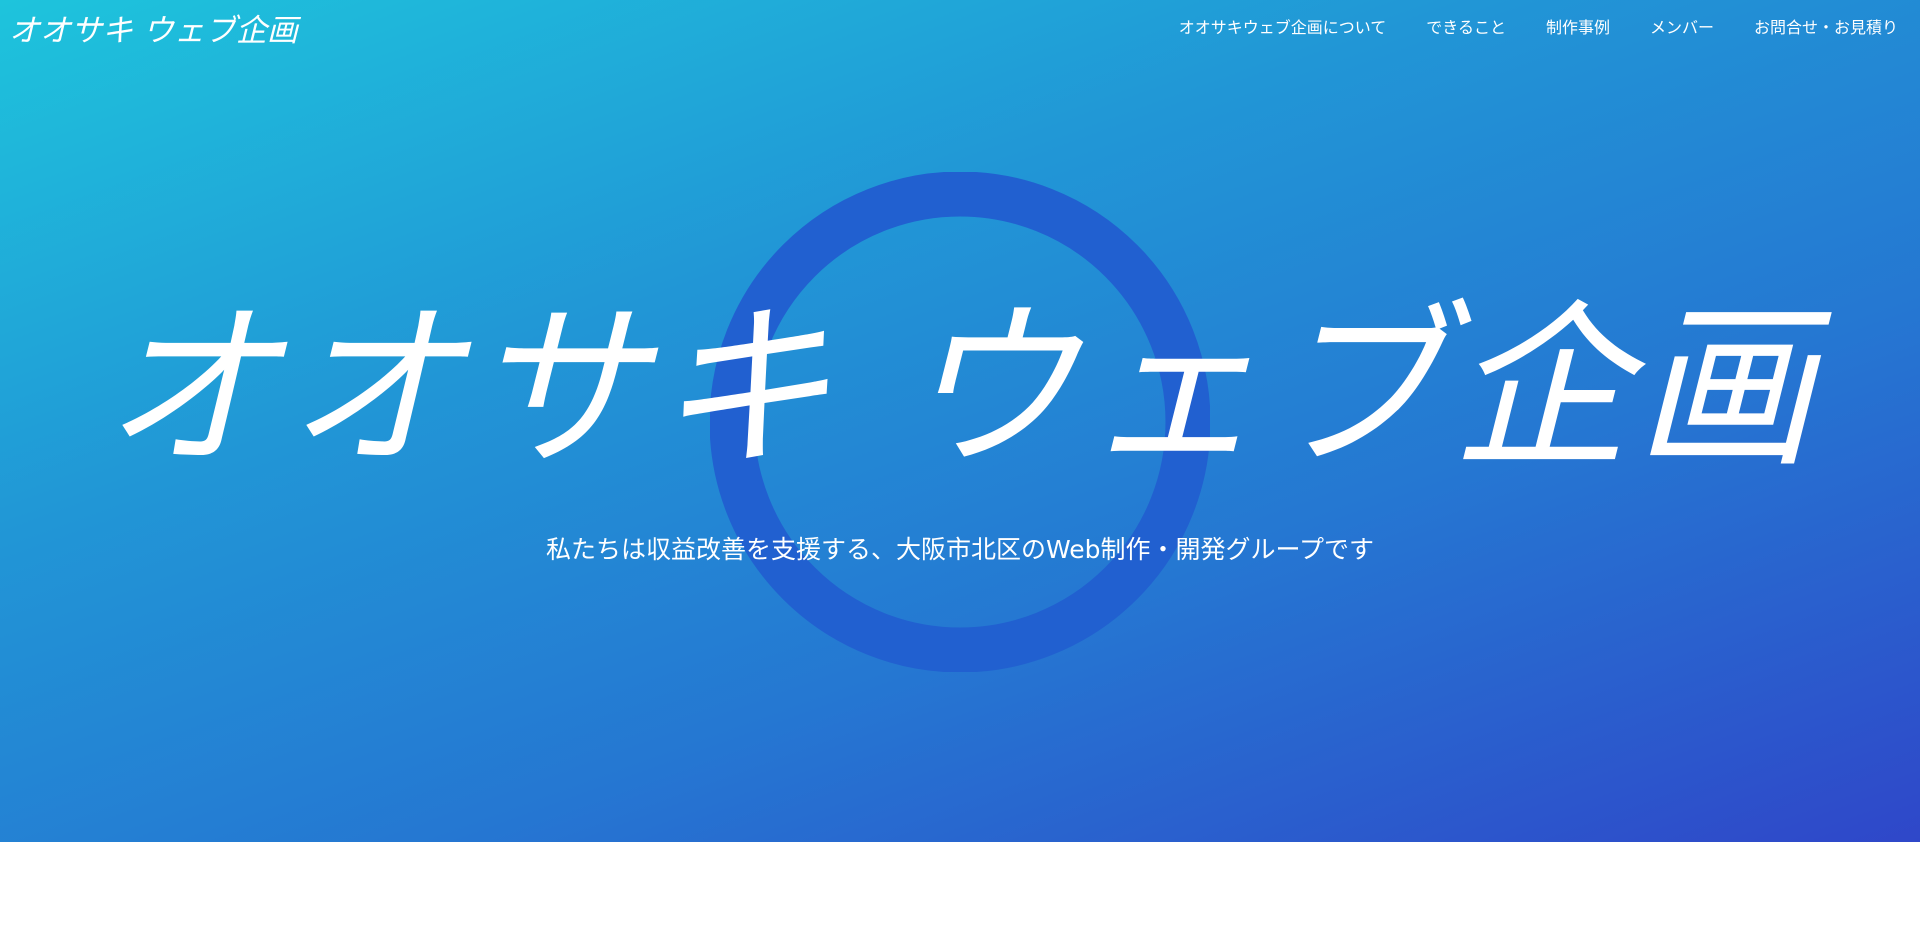 The height and width of the screenshot is (937, 1920). Describe the element at coordinates (960, 889) in the screenshot. I see `content-area` at that location.